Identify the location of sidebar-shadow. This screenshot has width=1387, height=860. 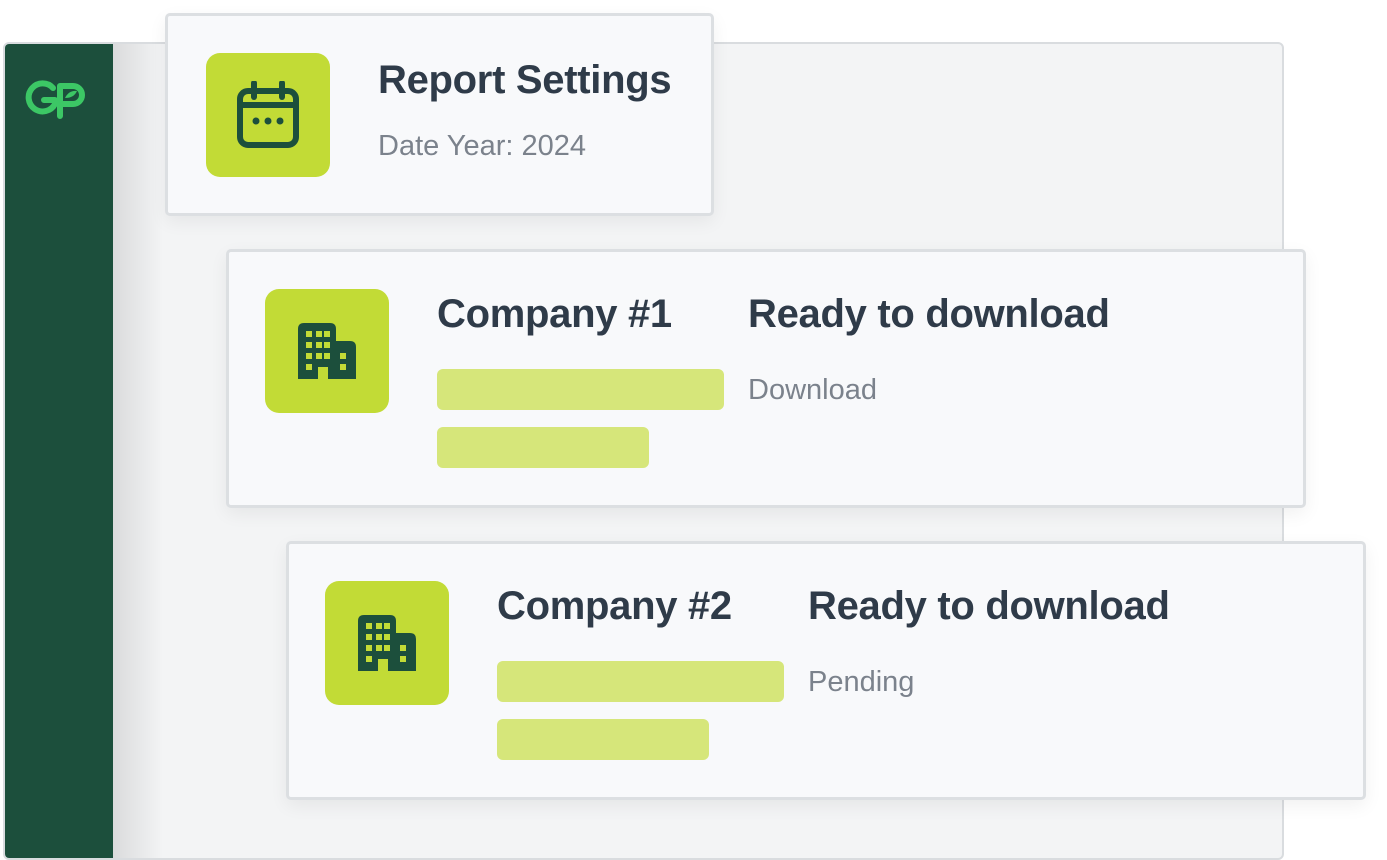
(138, 451).